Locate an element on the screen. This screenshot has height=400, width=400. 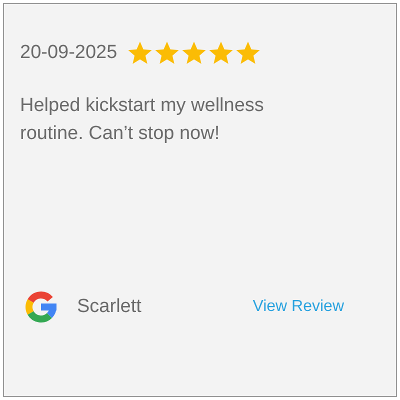
logo-icon is located at coordinates (41, 307).